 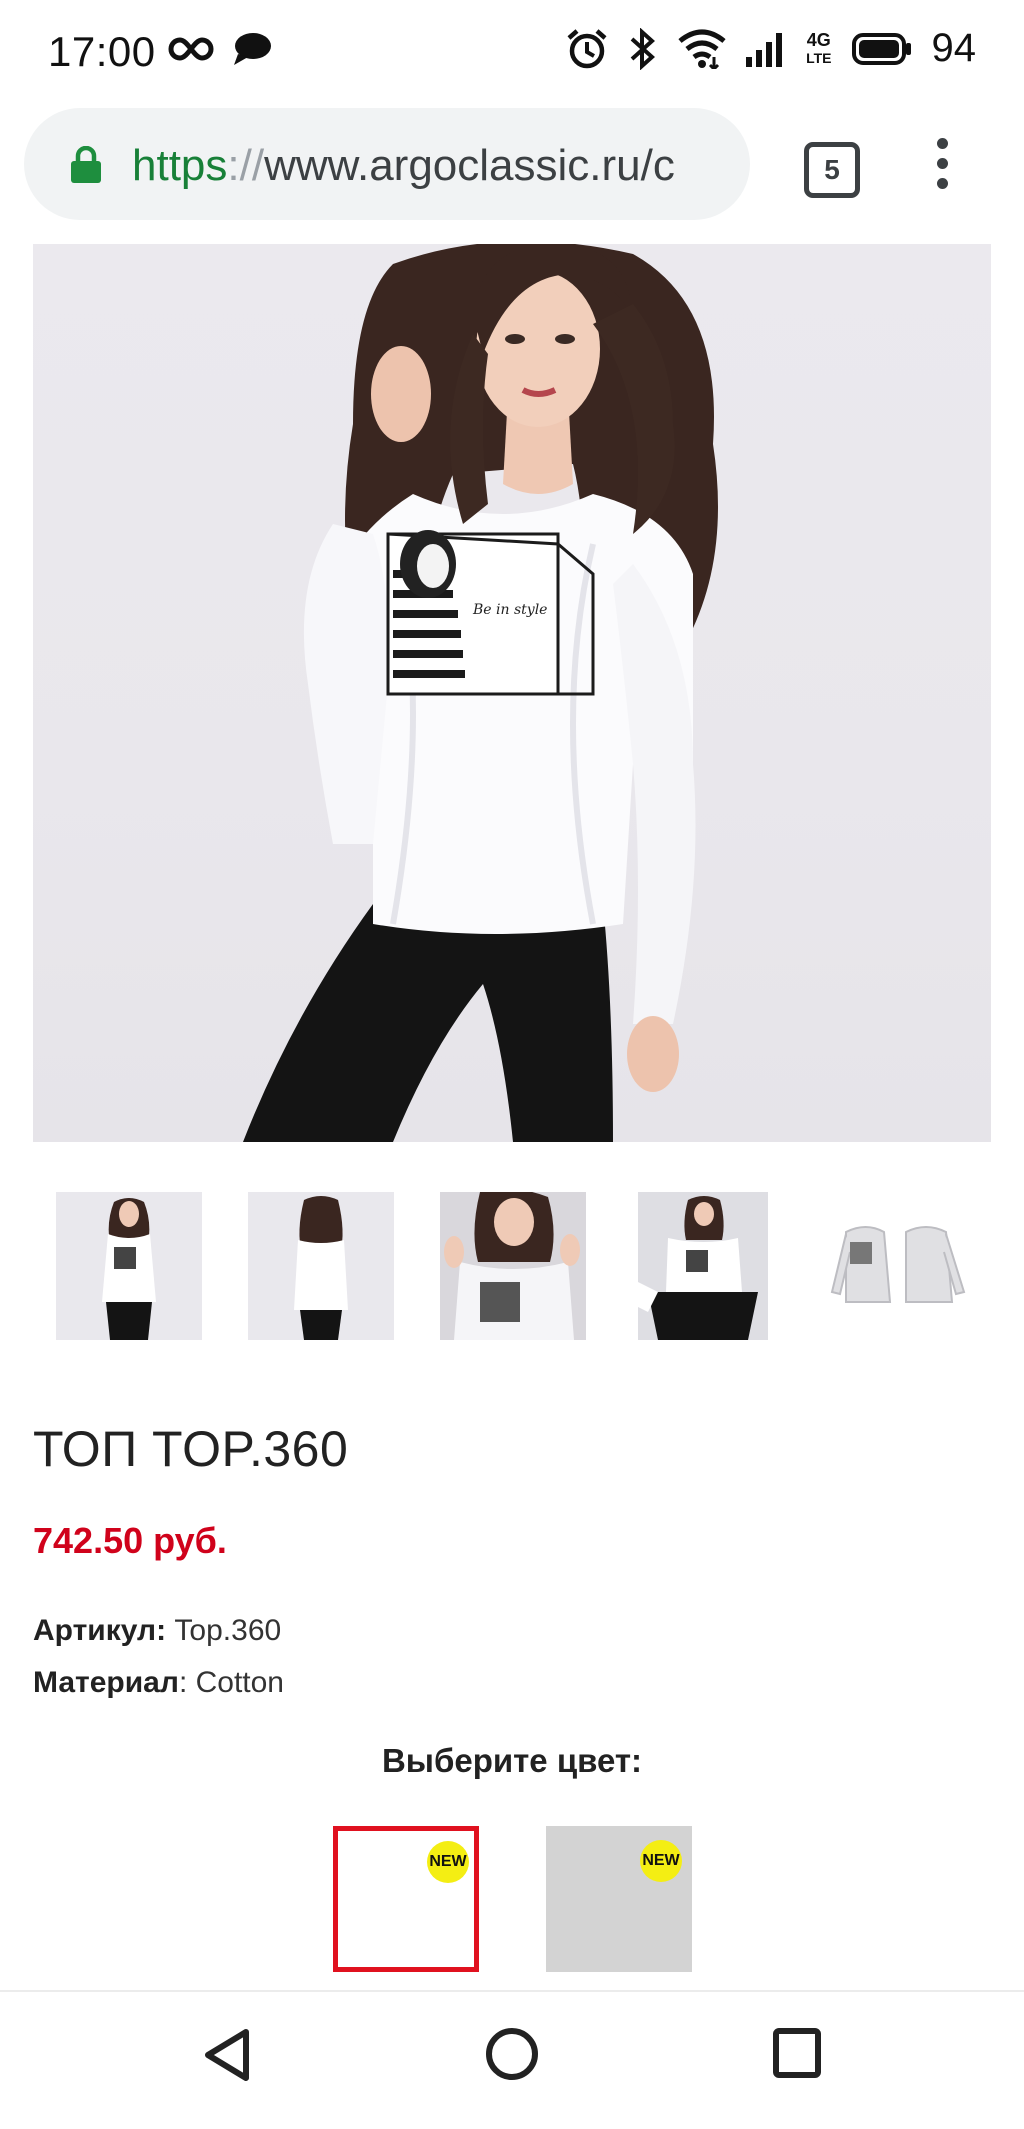 I want to click on thumb-front-image, so click(x=129, y=1269).